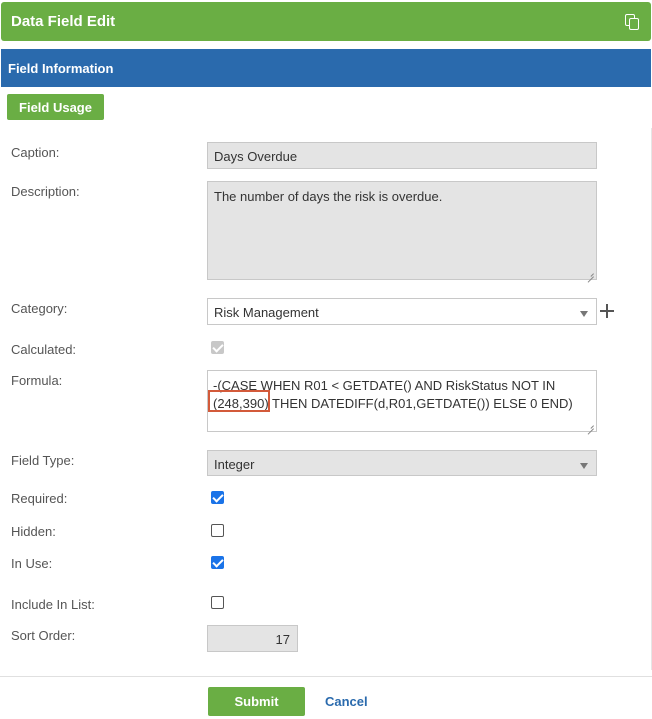  Describe the element at coordinates (402, 311) in the screenshot. I see `category-select: Risk Management` at that location.